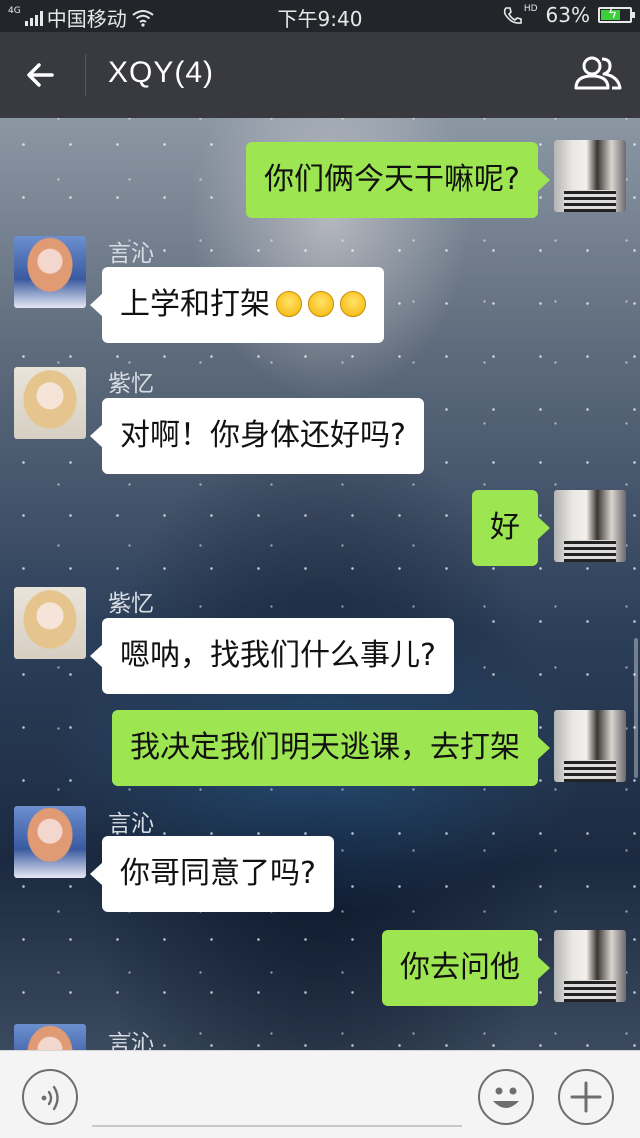  I want to click on message-bubble-incoming: 对啊！你身体还好吗?, so click(257, 436).